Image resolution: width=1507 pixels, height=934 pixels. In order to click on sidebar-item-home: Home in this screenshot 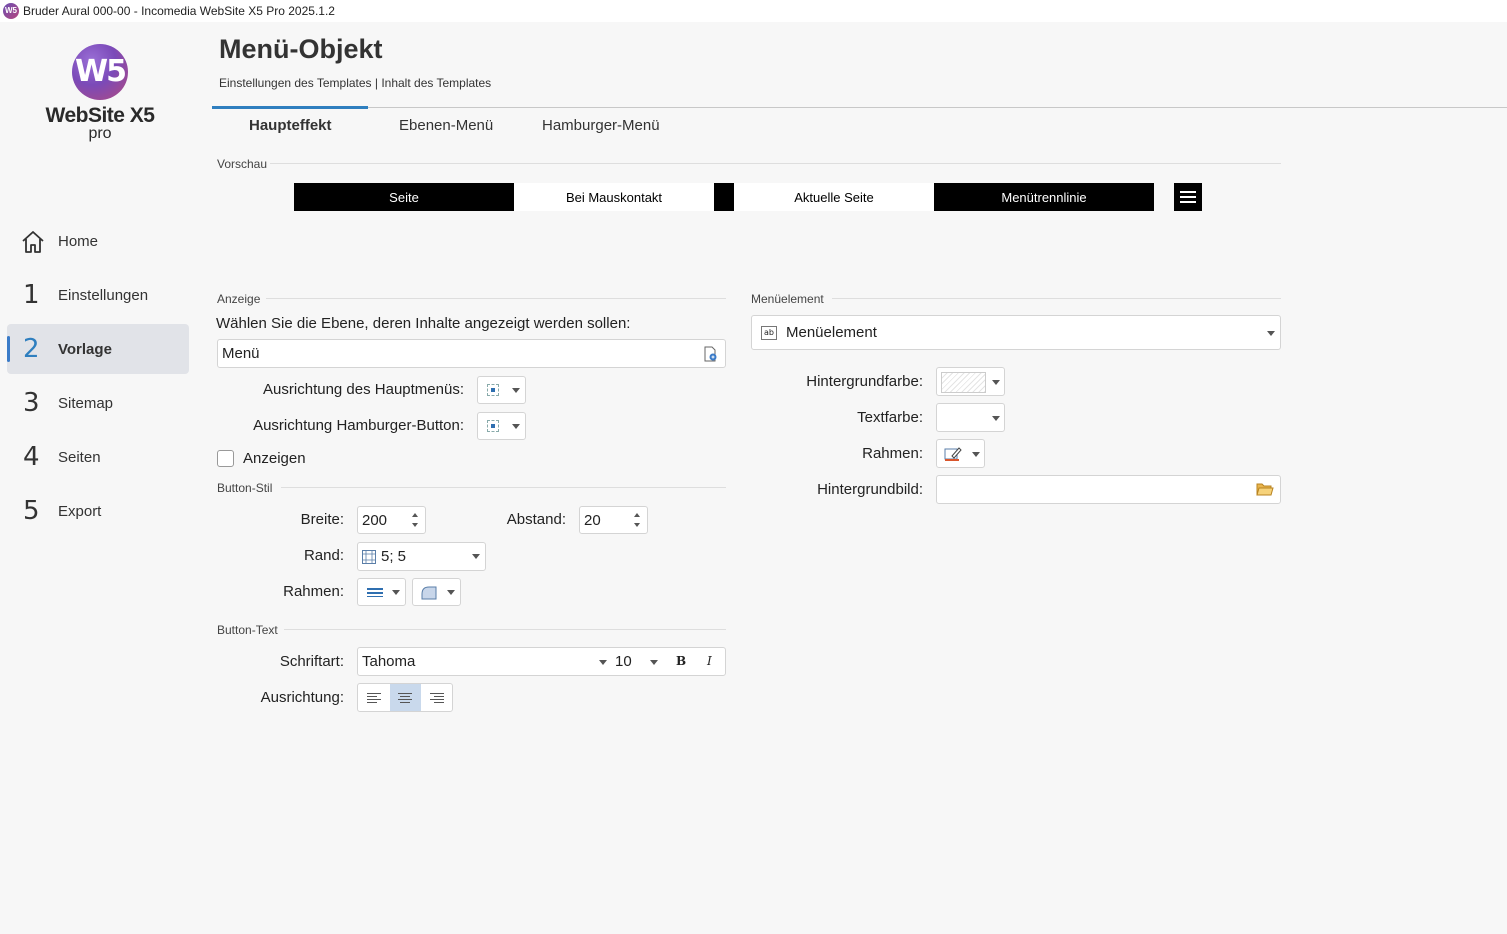, I will do `click(98, 241)`.